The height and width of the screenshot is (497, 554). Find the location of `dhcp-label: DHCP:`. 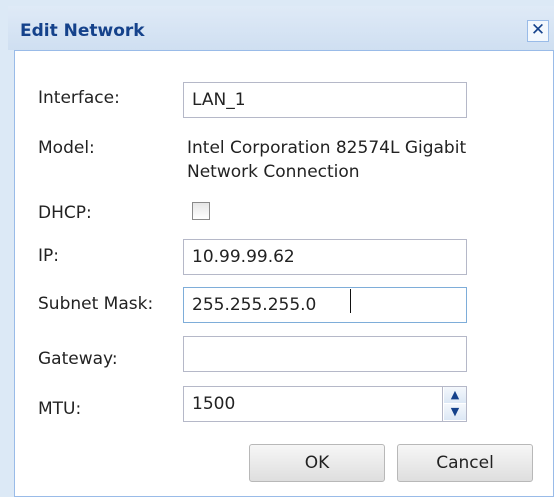

dhcp-label: DHCP: is located at coordinates (65, 213).